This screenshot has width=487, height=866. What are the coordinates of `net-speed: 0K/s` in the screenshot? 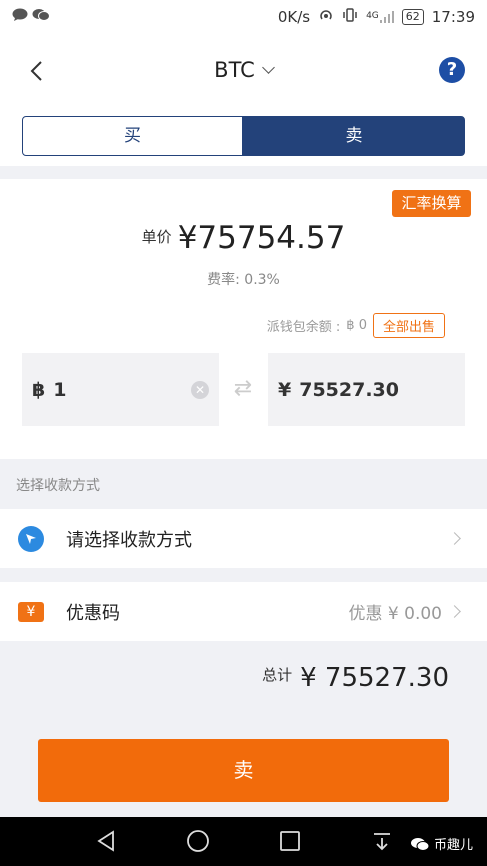 It's located at (294, 17).